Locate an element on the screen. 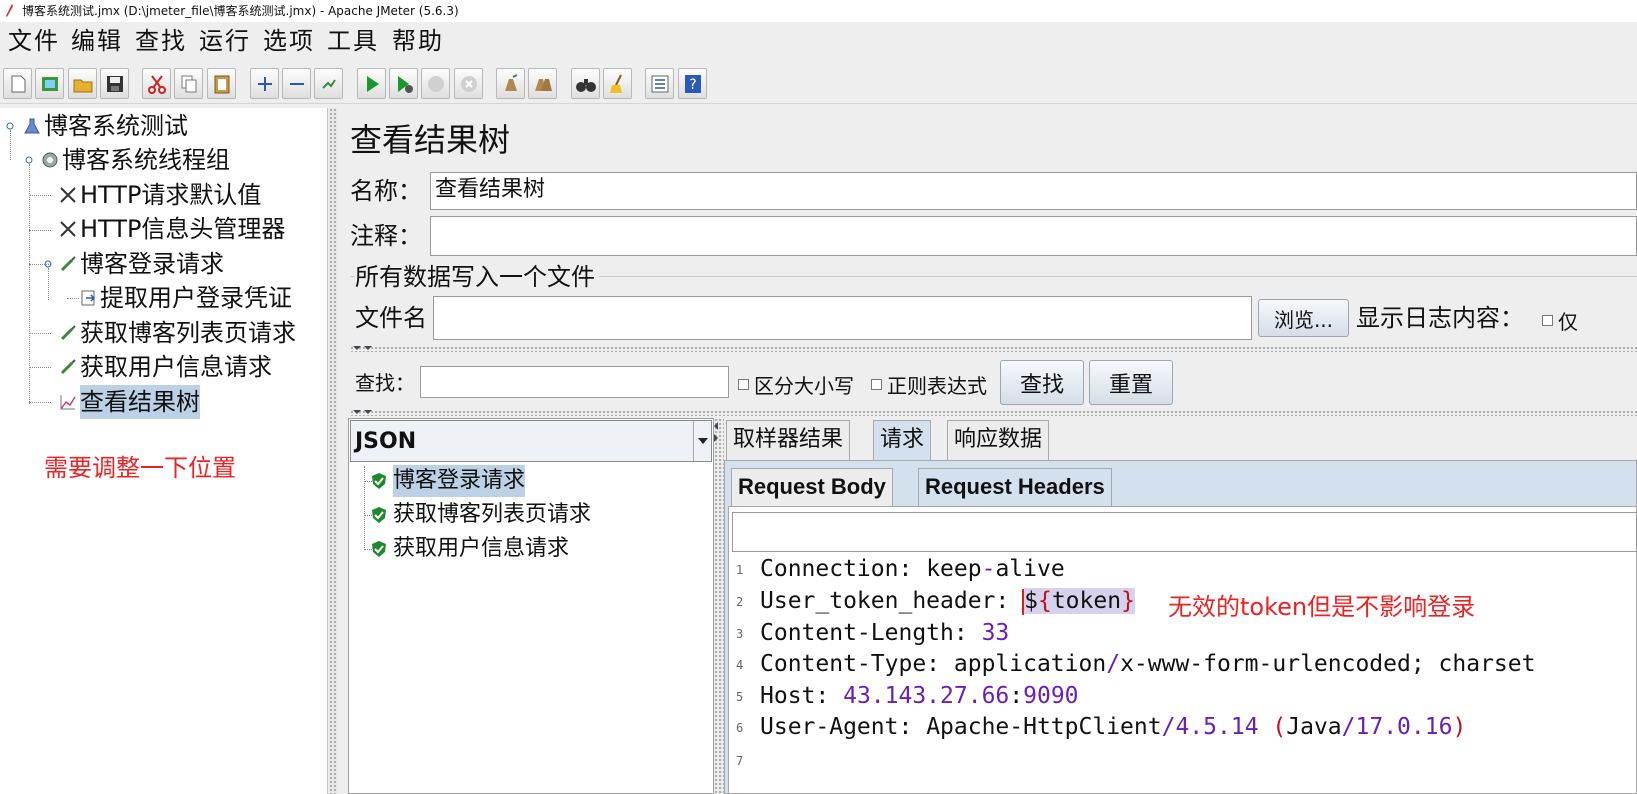 This screenshot has width=1637, height=794. tab-request: 请求 is located at coordinates (902, 440).